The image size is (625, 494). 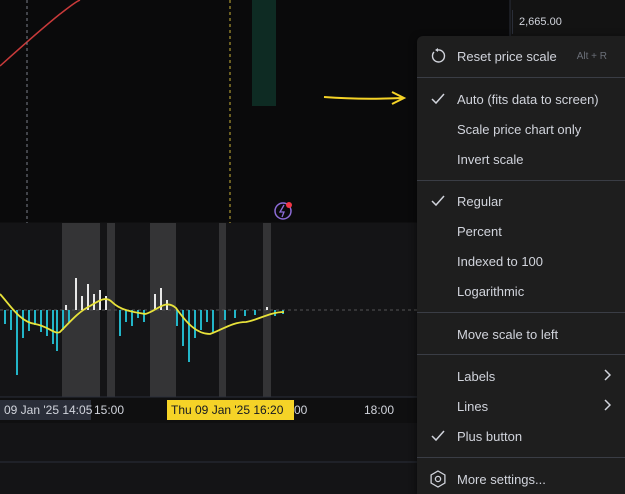 I want to click on reset-arrow-icon, so click(x=438, y=56).